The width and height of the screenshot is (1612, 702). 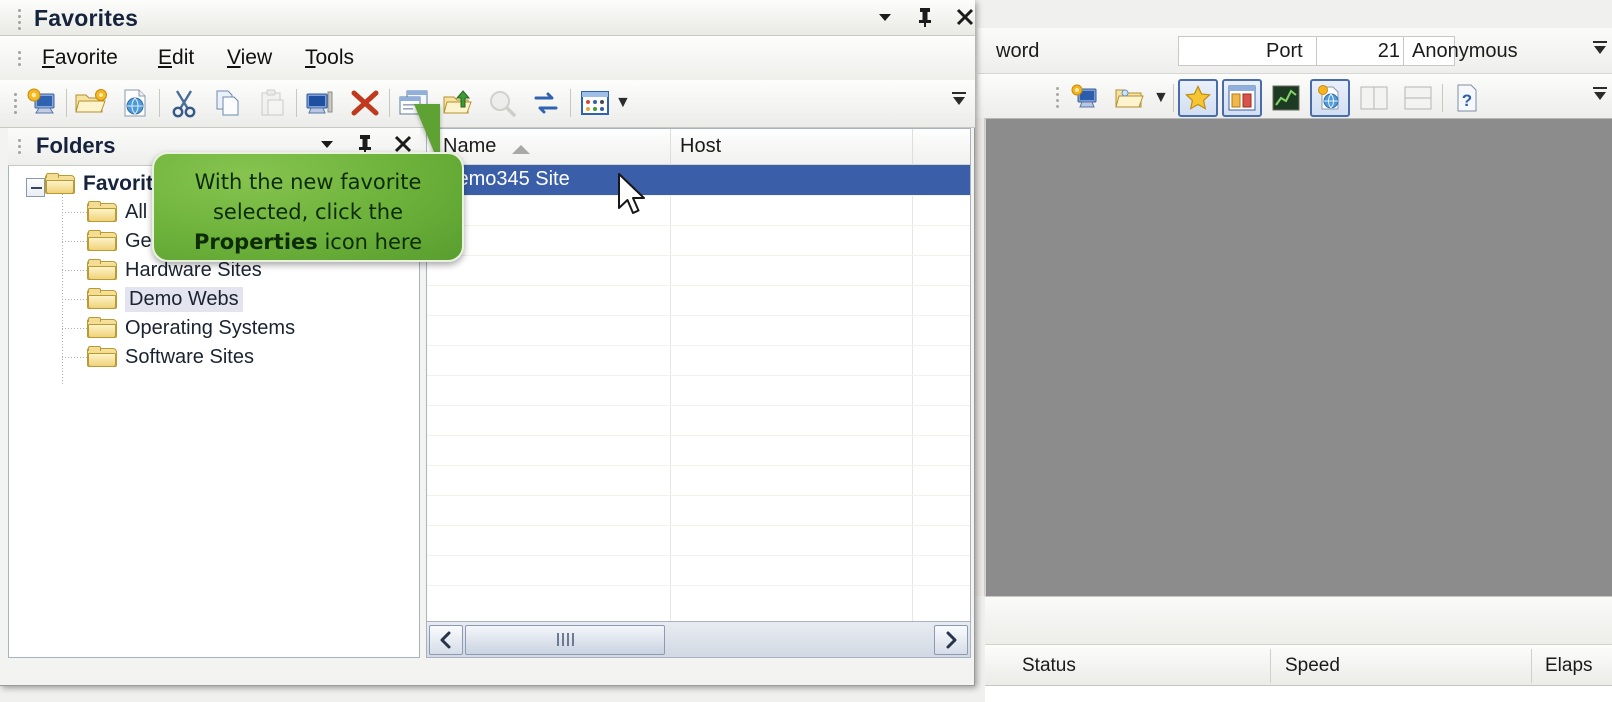 I want to click on copy-icon, so click(x=228, y=103).